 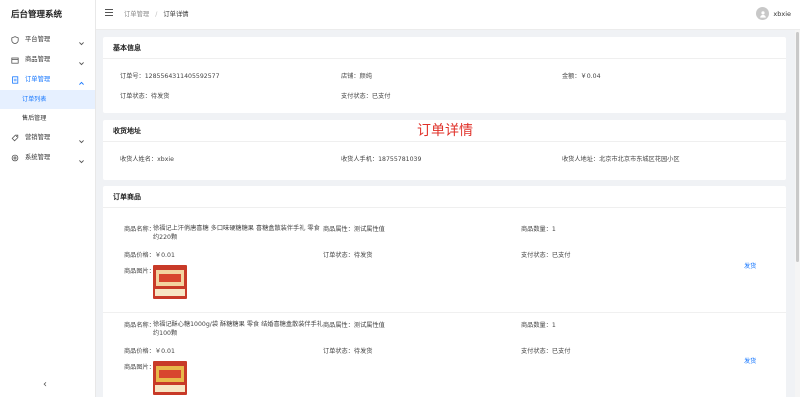 I want to click on sidebar-item-label: 商品管理, so click(x=38, y=59).